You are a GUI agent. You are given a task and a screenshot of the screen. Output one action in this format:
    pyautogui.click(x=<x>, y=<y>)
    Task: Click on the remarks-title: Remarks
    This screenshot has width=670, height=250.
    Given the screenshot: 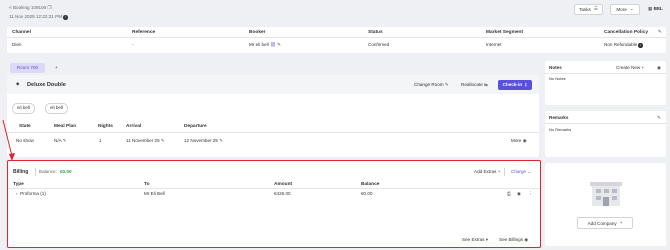 What is the action you would take?
    pyautogui.click(x=559, y=117)
    